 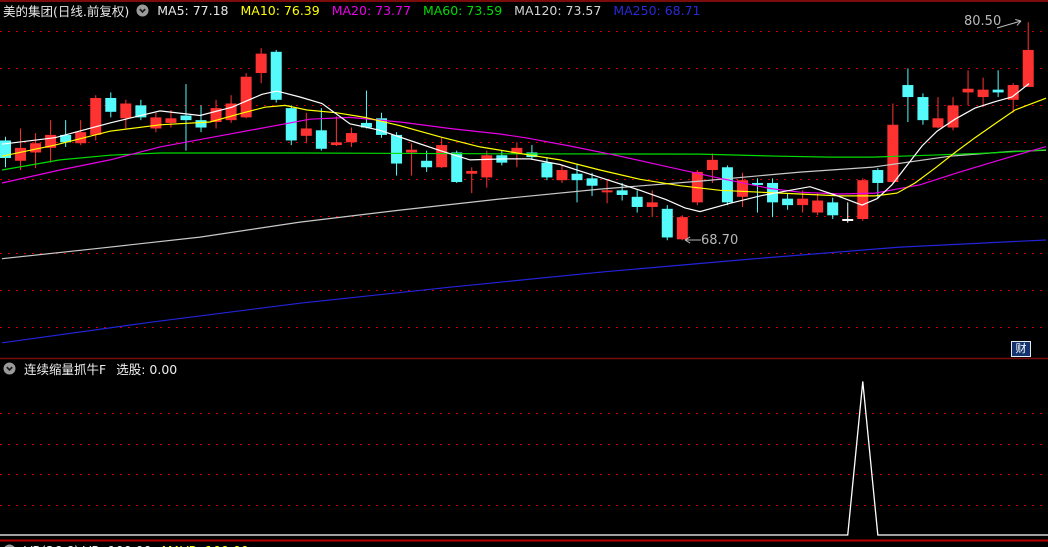 What do you see at coordinates (66, 11) in the screenshot?
I see `stock-title: 美的集团(日线.前复权)` at bounding box center [66, 11].